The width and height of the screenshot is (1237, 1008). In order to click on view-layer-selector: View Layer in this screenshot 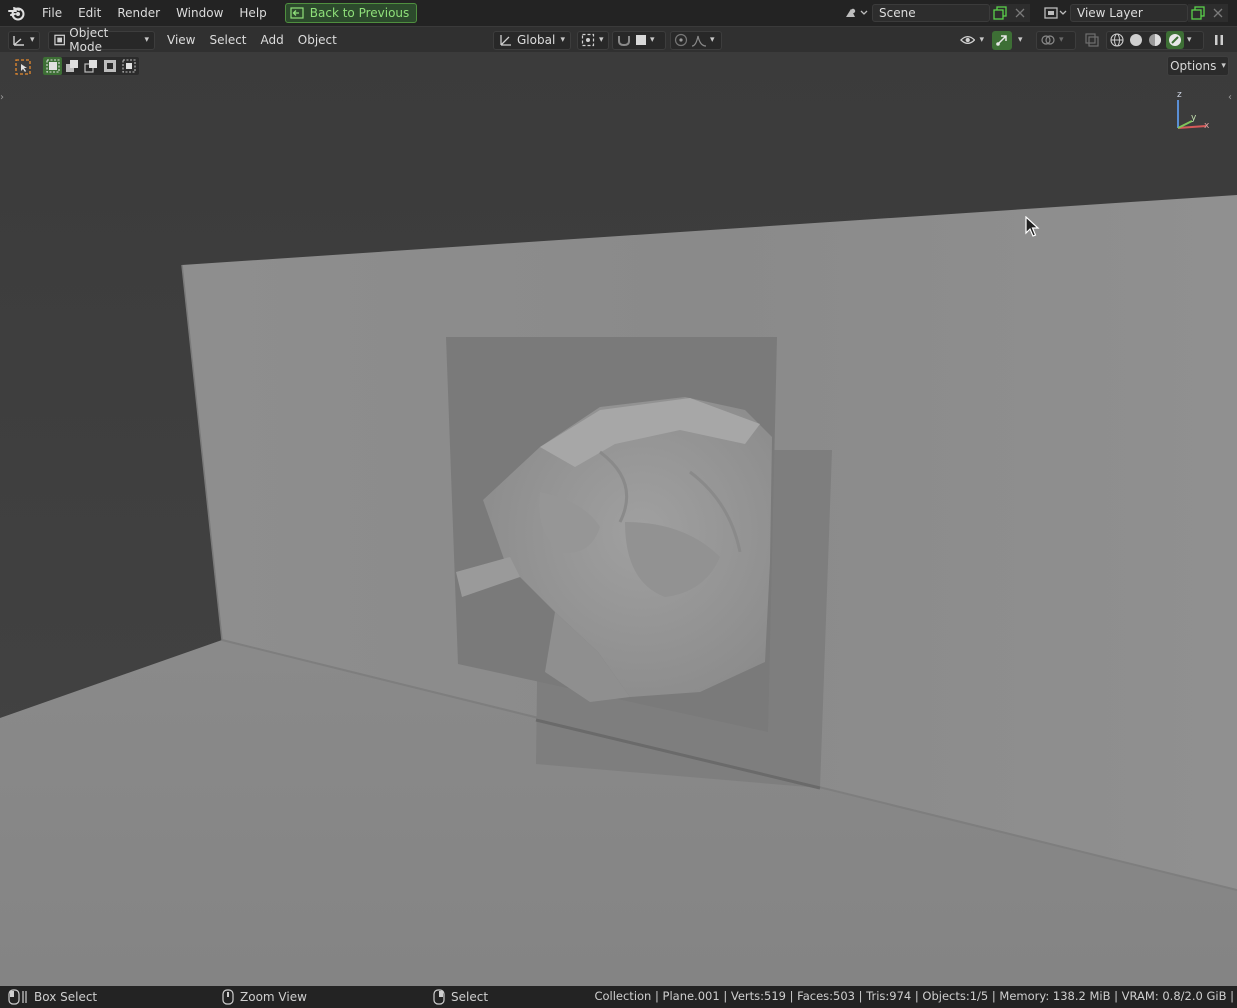, I will do `click(1134, 13)`.